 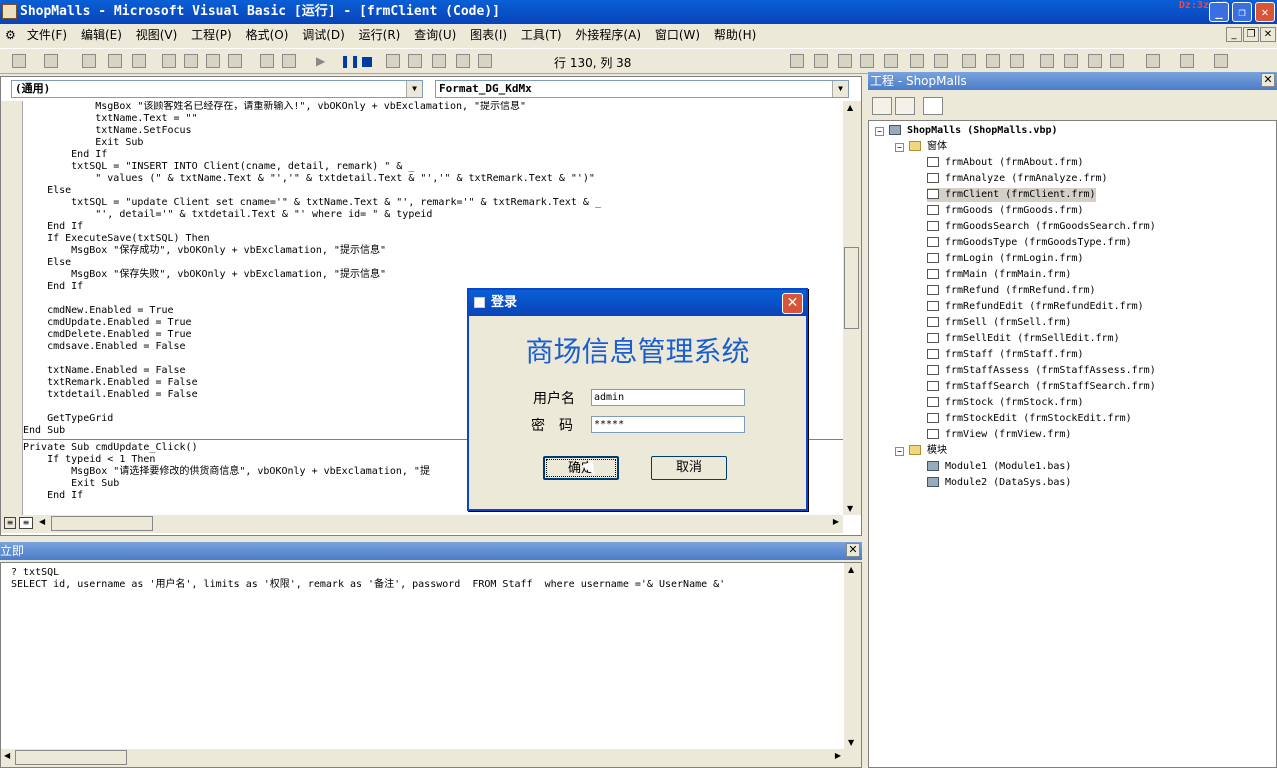 What do you see at coordinates (999, 435) in the screenshot?
I see `tree-form-item: frmView (frmView.frm)` at bounding box center [999, 435].